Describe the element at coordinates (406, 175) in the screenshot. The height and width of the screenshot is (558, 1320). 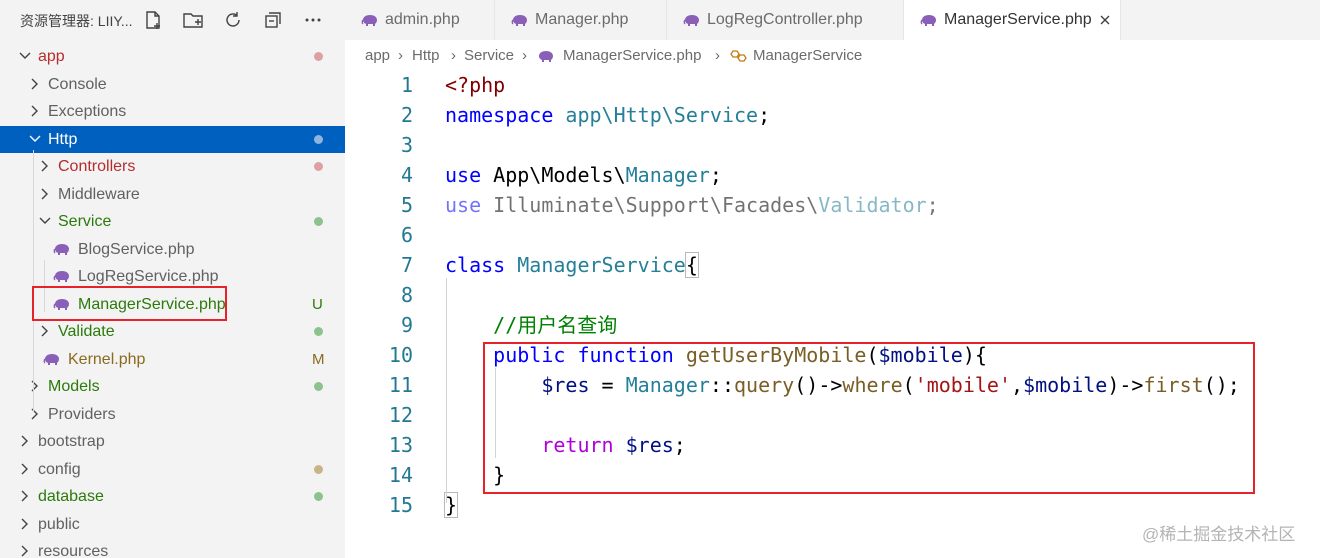
I see `line-number: 4` at that location.